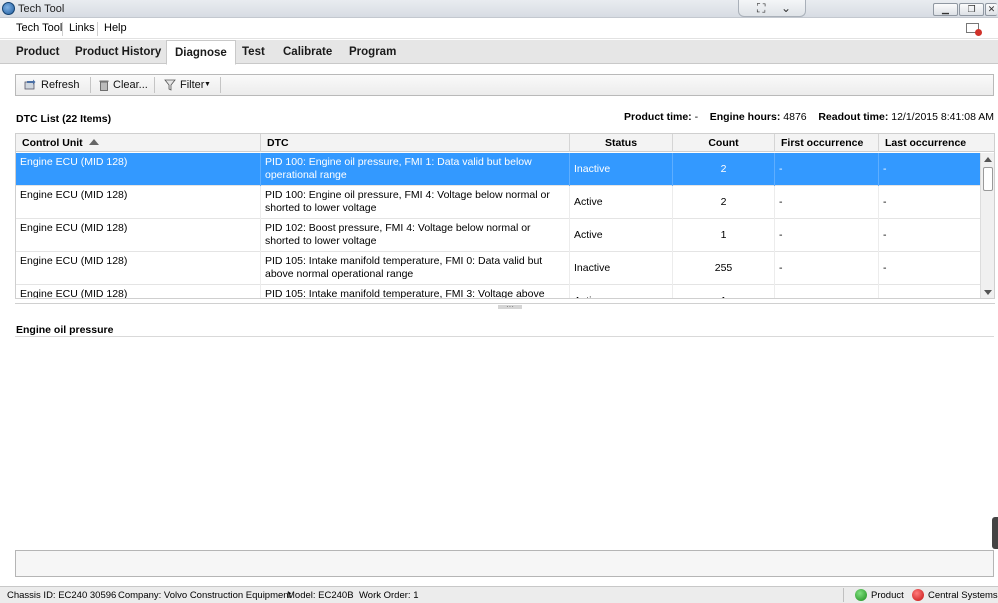  Describe the element at coordinates (930, 291) in the screenshot. I see `cell-last-occurrence` at that location.